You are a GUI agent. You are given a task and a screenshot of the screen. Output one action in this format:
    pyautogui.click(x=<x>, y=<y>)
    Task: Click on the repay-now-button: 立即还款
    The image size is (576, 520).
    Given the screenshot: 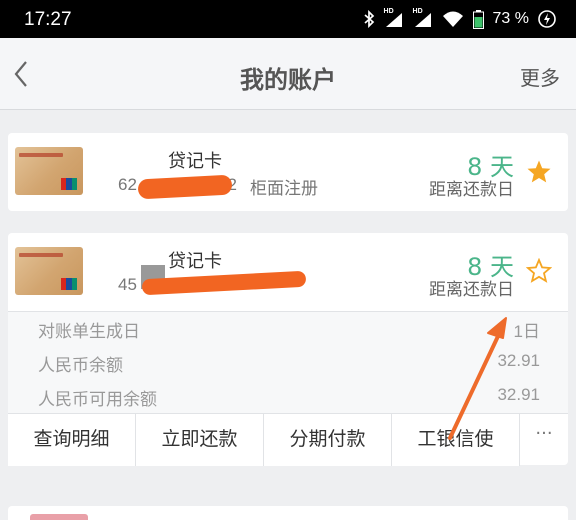 What is the action you would take?
    pyautogui.click(x=200, y=440)
    